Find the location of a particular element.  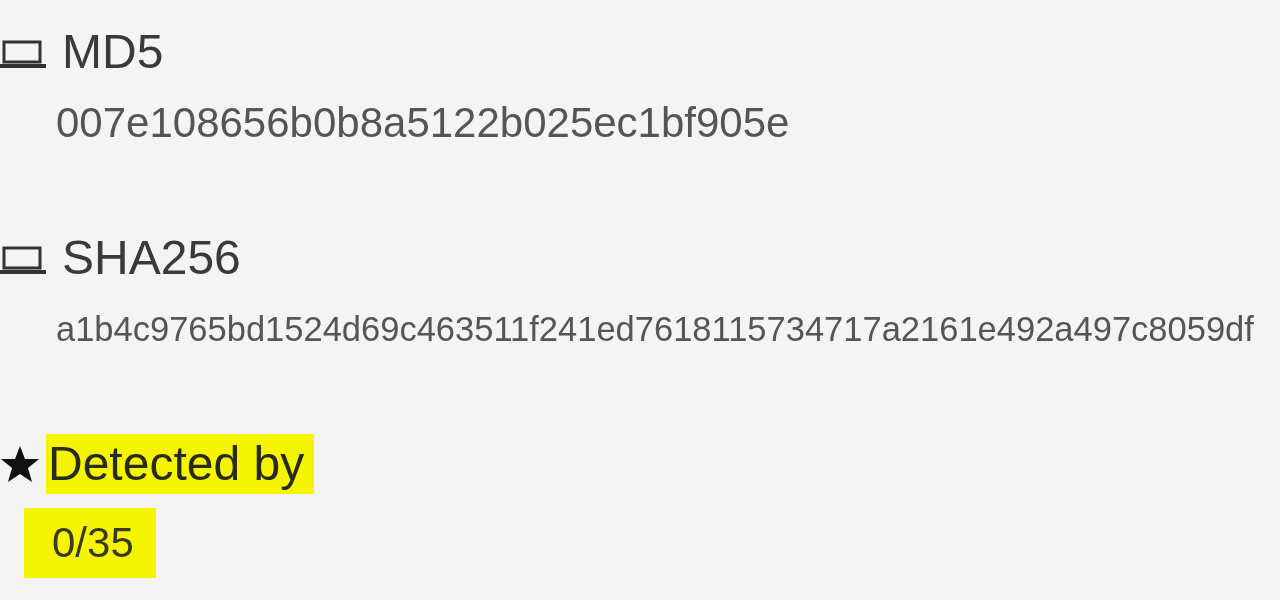

field-label: SHA256 is located at coordinates (151, 258).